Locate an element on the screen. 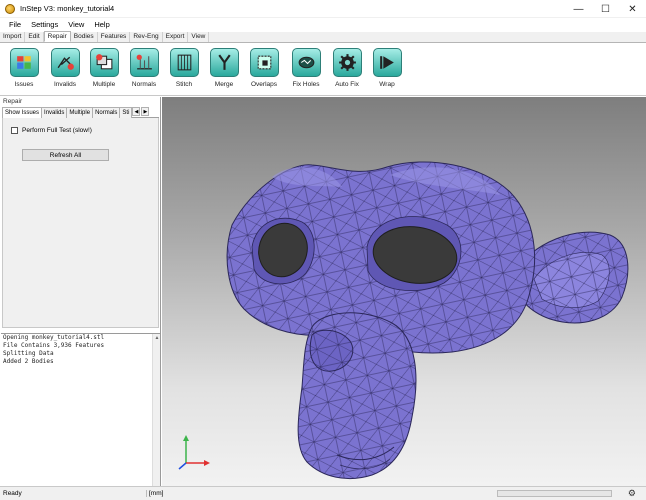 The height and width of the screenshot is (500, 646). menu-file: File is located at coordinates (15, 24).